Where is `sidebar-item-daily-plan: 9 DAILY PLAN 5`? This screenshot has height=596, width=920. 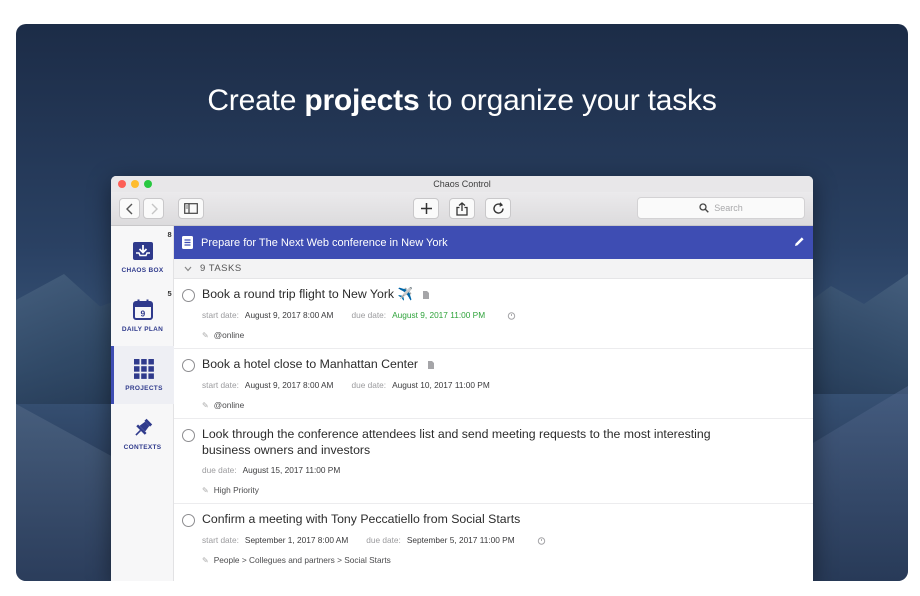
sidebar-item-daily-plan: 9 DAILY PLAN 5 is located at coordinates (142, 316).